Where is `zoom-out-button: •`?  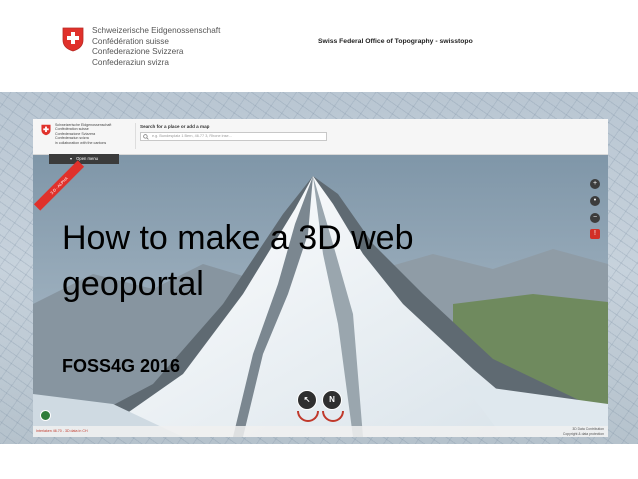 zoom-out-button: • is located at coordinates (595, 201).